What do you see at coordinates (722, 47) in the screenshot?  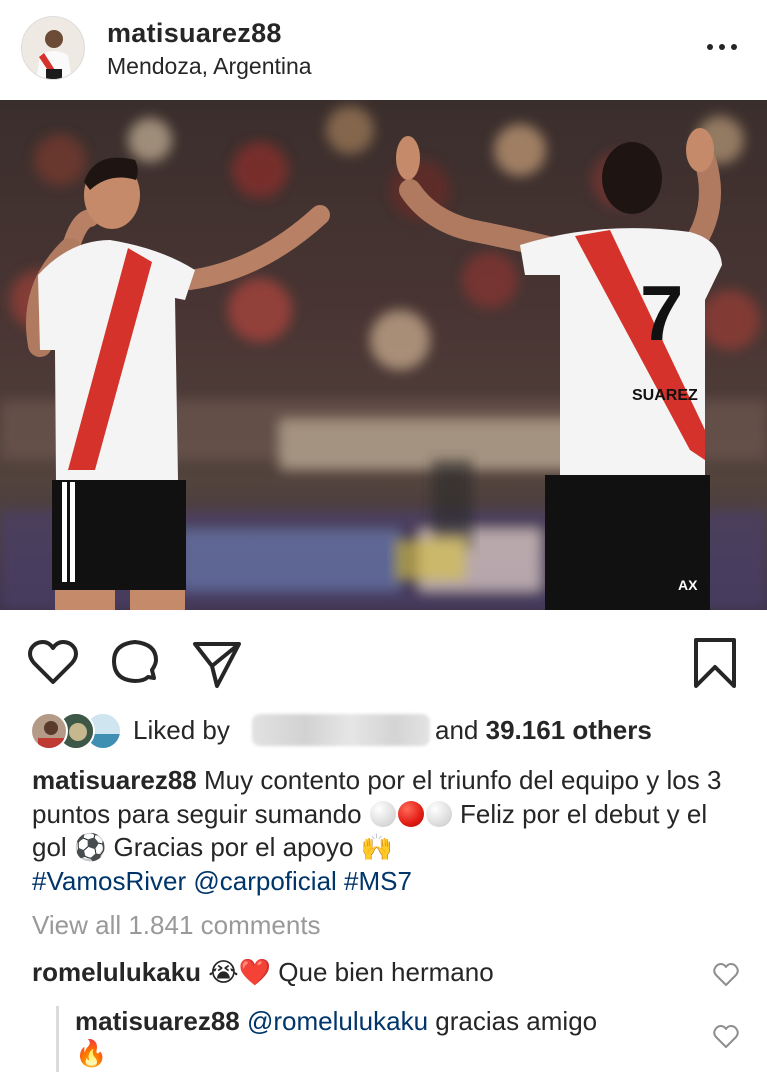 I see `more-options-icon` at bounding box center [722, 47].